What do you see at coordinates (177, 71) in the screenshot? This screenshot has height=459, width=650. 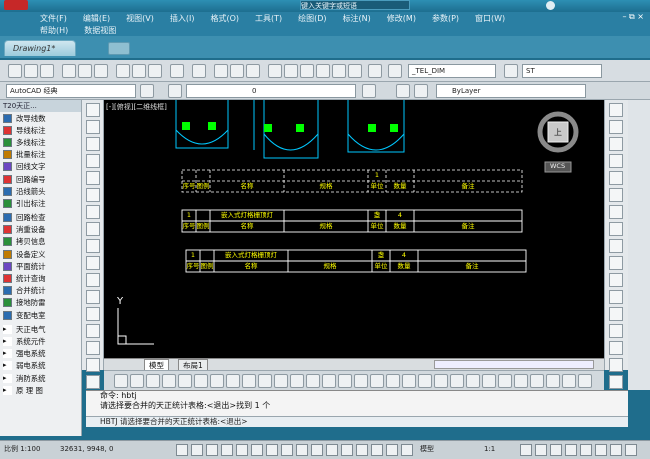 I see `undo-icon` at bounding box center [177, 71].